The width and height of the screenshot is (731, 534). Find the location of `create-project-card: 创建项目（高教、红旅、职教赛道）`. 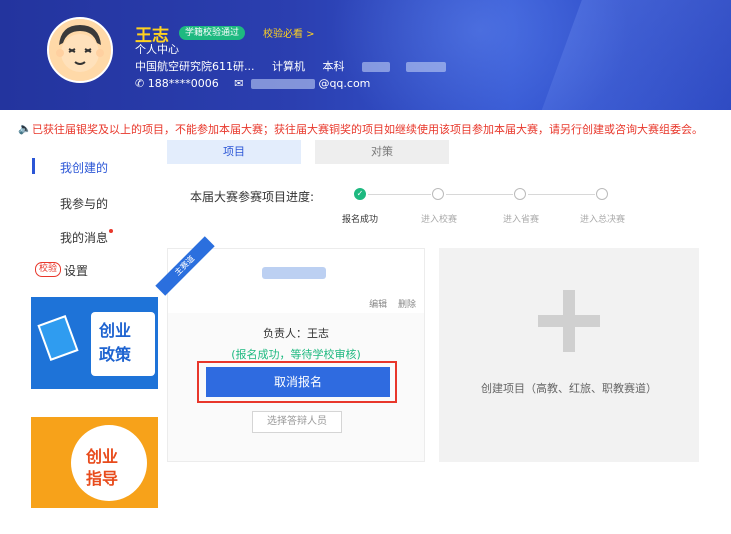

create-project-card: 创建项目（高教、红旅、职教赛道） is located at coordinates (569, 355).